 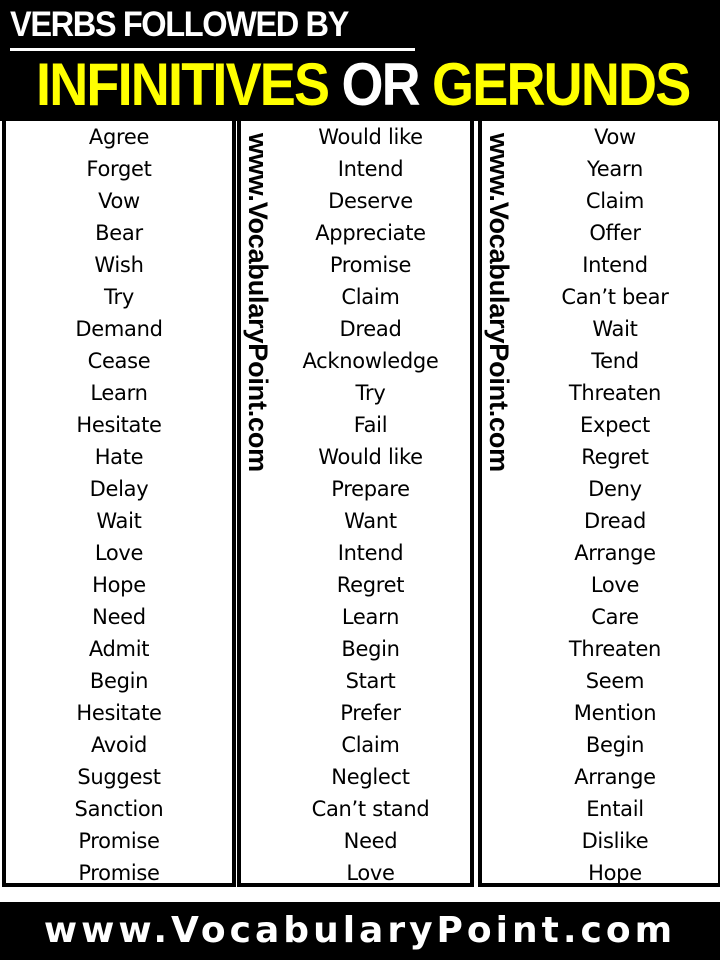 What do you see at coordinates (370, 201) in the screenshot?
I see `verb-item: Deserve` at bounding box center [370, 201].